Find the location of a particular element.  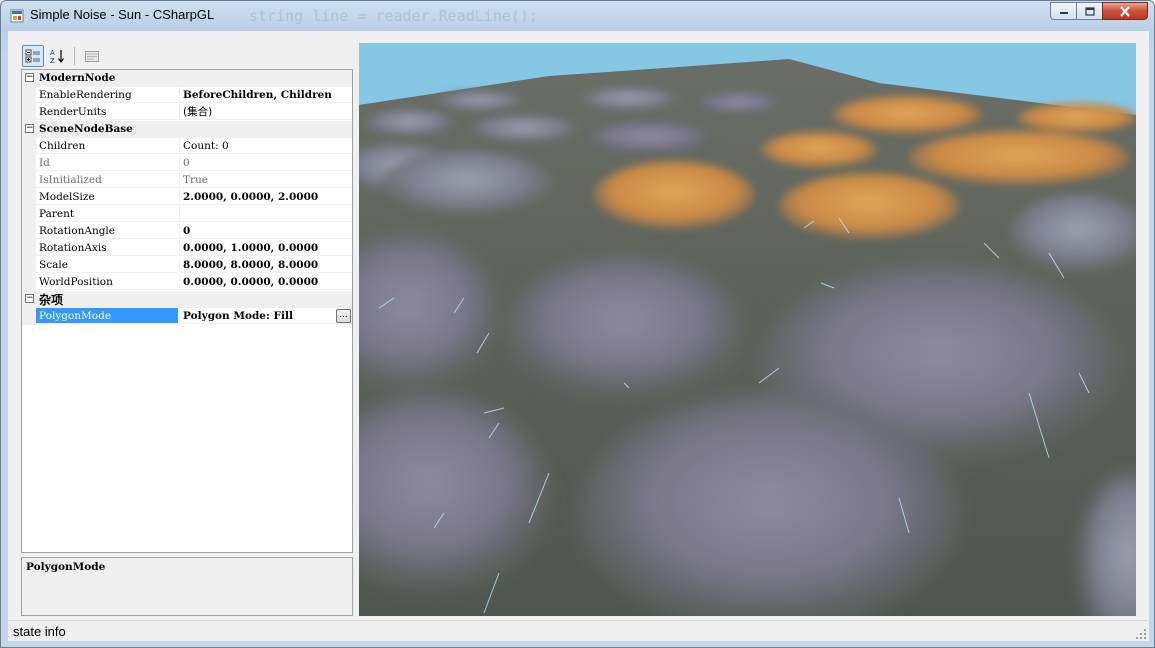

property-pages-button is located at coordinates (92, 56).